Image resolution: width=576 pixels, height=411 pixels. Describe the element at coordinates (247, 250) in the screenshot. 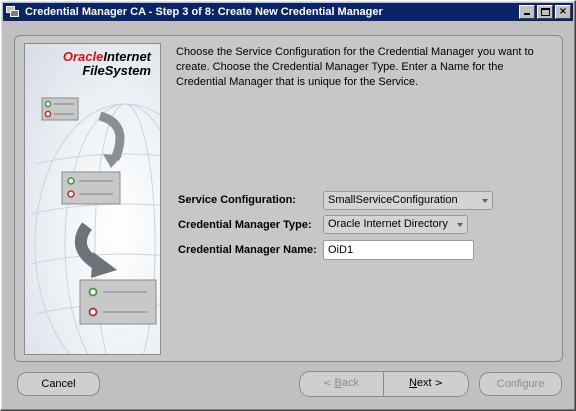

I see `credential-manager-name-label: Credential Manager Name:` at that location.